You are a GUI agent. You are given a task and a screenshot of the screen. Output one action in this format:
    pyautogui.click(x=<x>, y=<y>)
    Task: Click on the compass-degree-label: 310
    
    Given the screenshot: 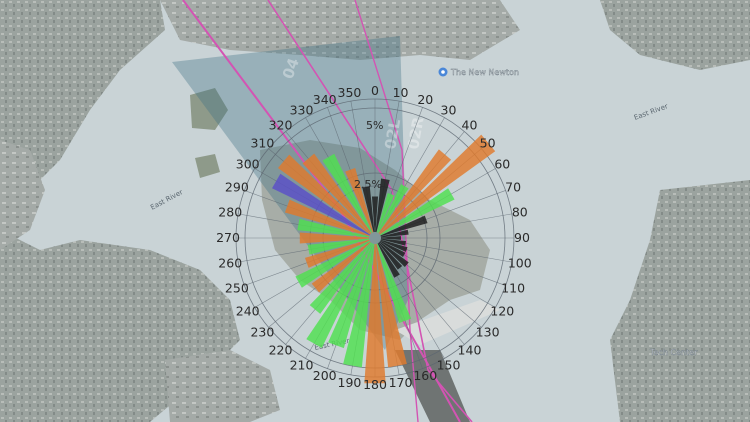 What is the action you would take?
    pyautogui.click(x=262, y=143)
    